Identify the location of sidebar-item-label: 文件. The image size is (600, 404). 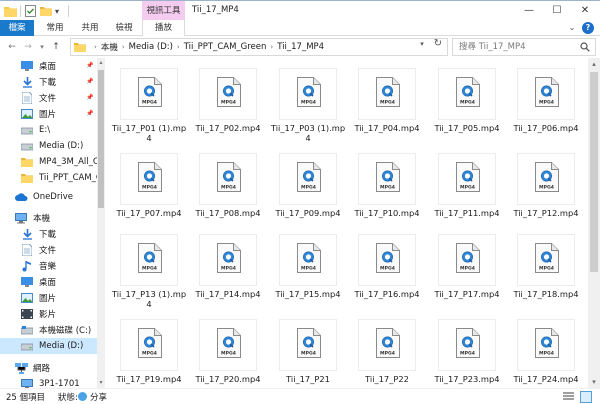
(48, 251).